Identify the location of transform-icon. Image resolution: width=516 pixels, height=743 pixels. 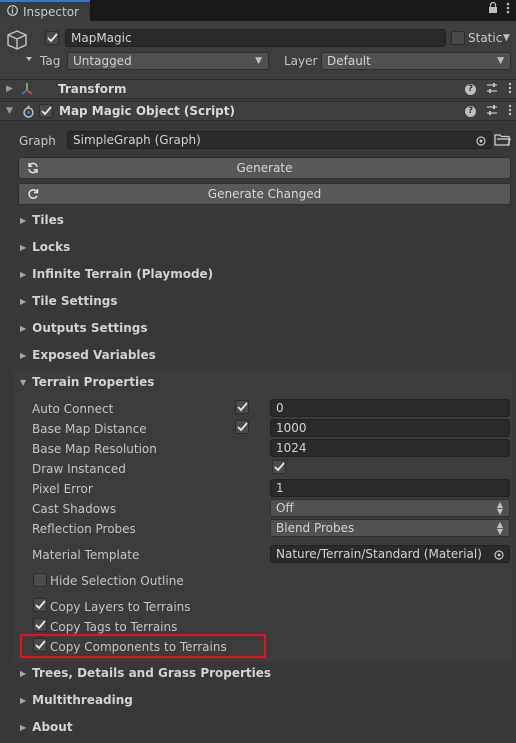
(27, 90).